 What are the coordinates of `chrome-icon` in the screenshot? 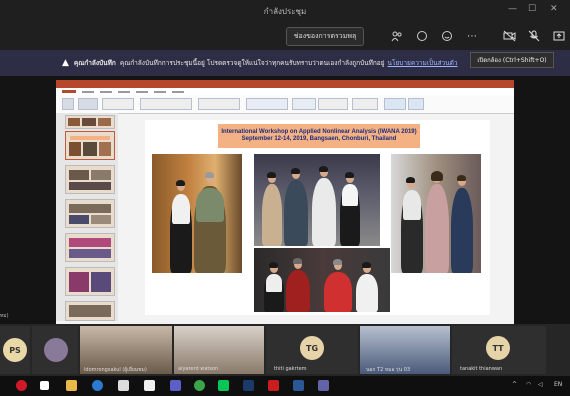 It's located at (199, 385).